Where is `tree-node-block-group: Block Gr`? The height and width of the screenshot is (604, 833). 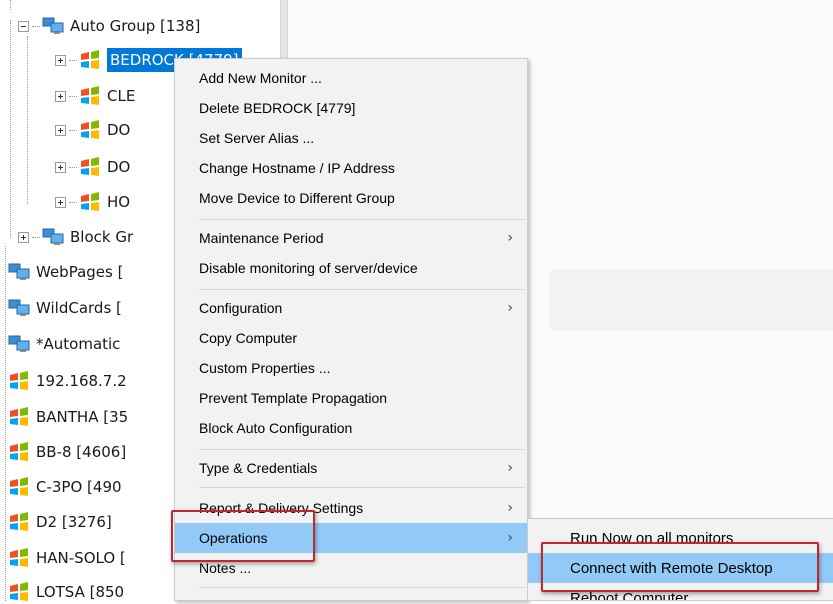
tree-node-block-group: Block Gr is located at coordinates (75, 237).